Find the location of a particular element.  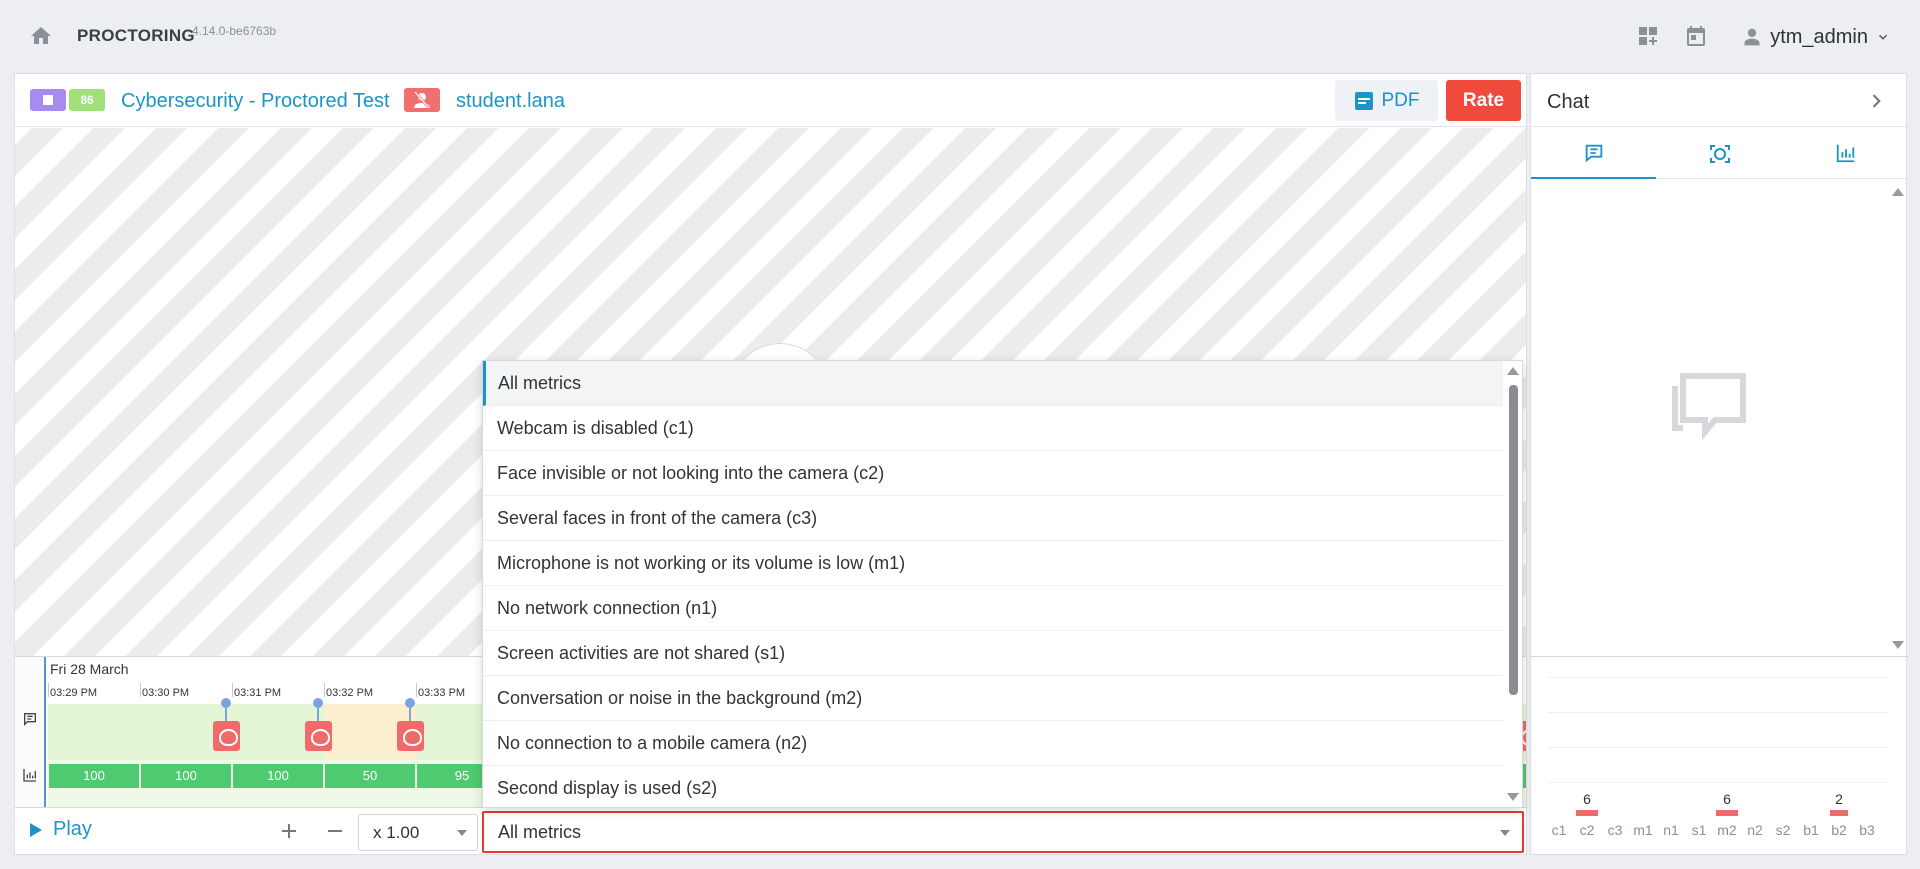

tab-violations is located at coordinates (1719, 153).